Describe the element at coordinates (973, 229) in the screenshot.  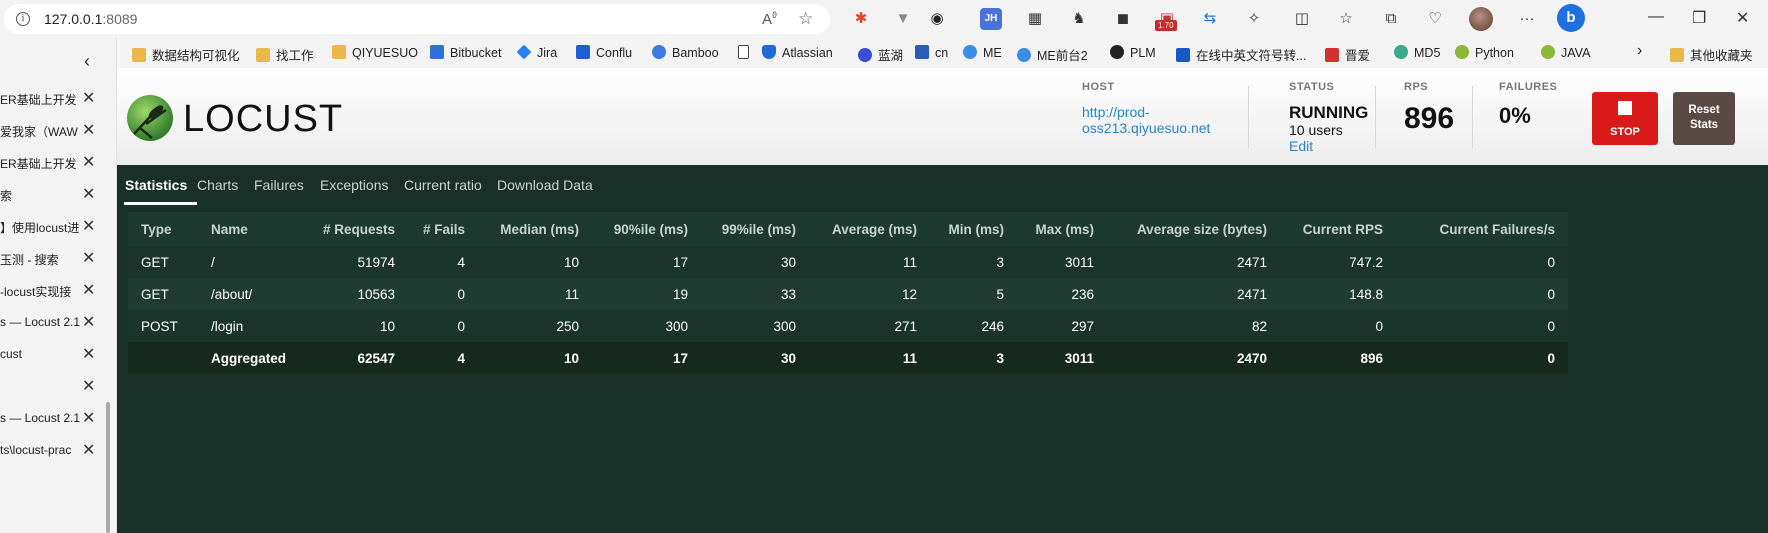
I see `column-header: Min (ms)` at that location.